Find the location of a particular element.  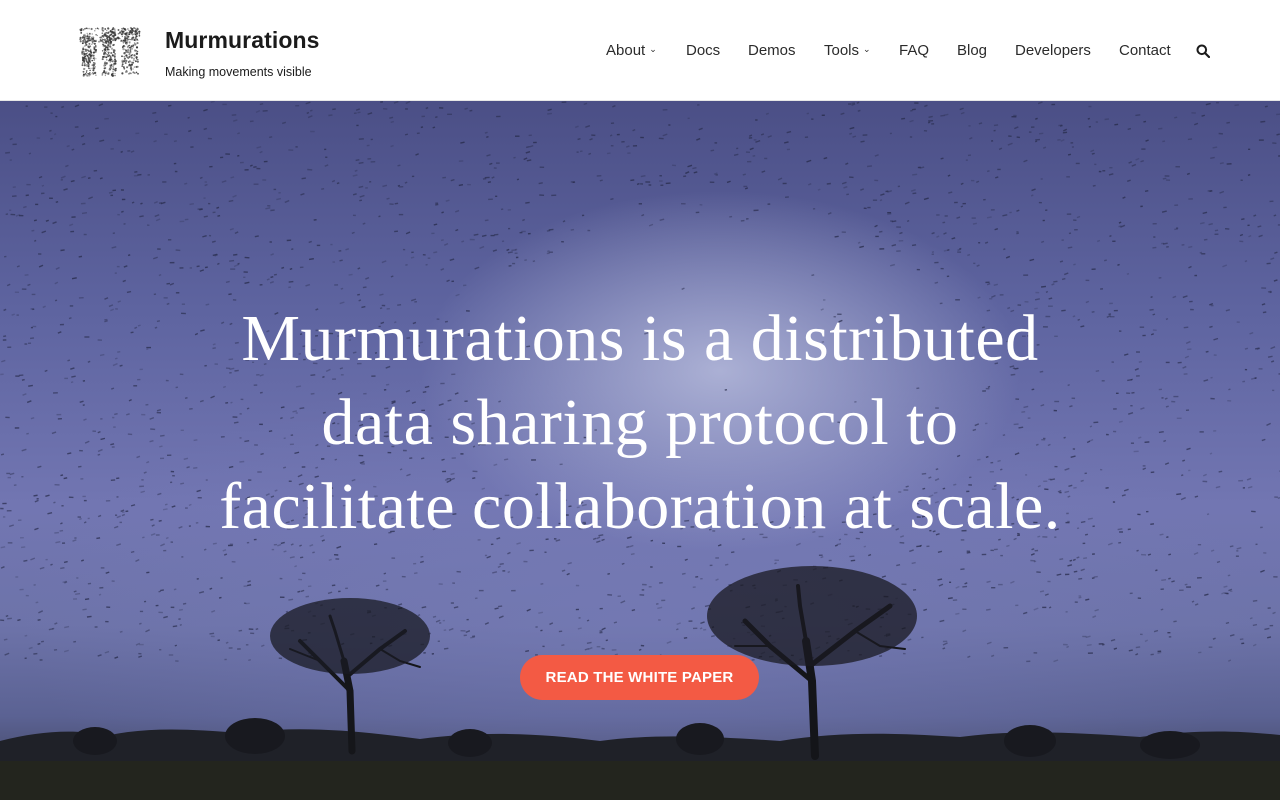

nav-item-demos: Demos is located at coordinates (772, 50).